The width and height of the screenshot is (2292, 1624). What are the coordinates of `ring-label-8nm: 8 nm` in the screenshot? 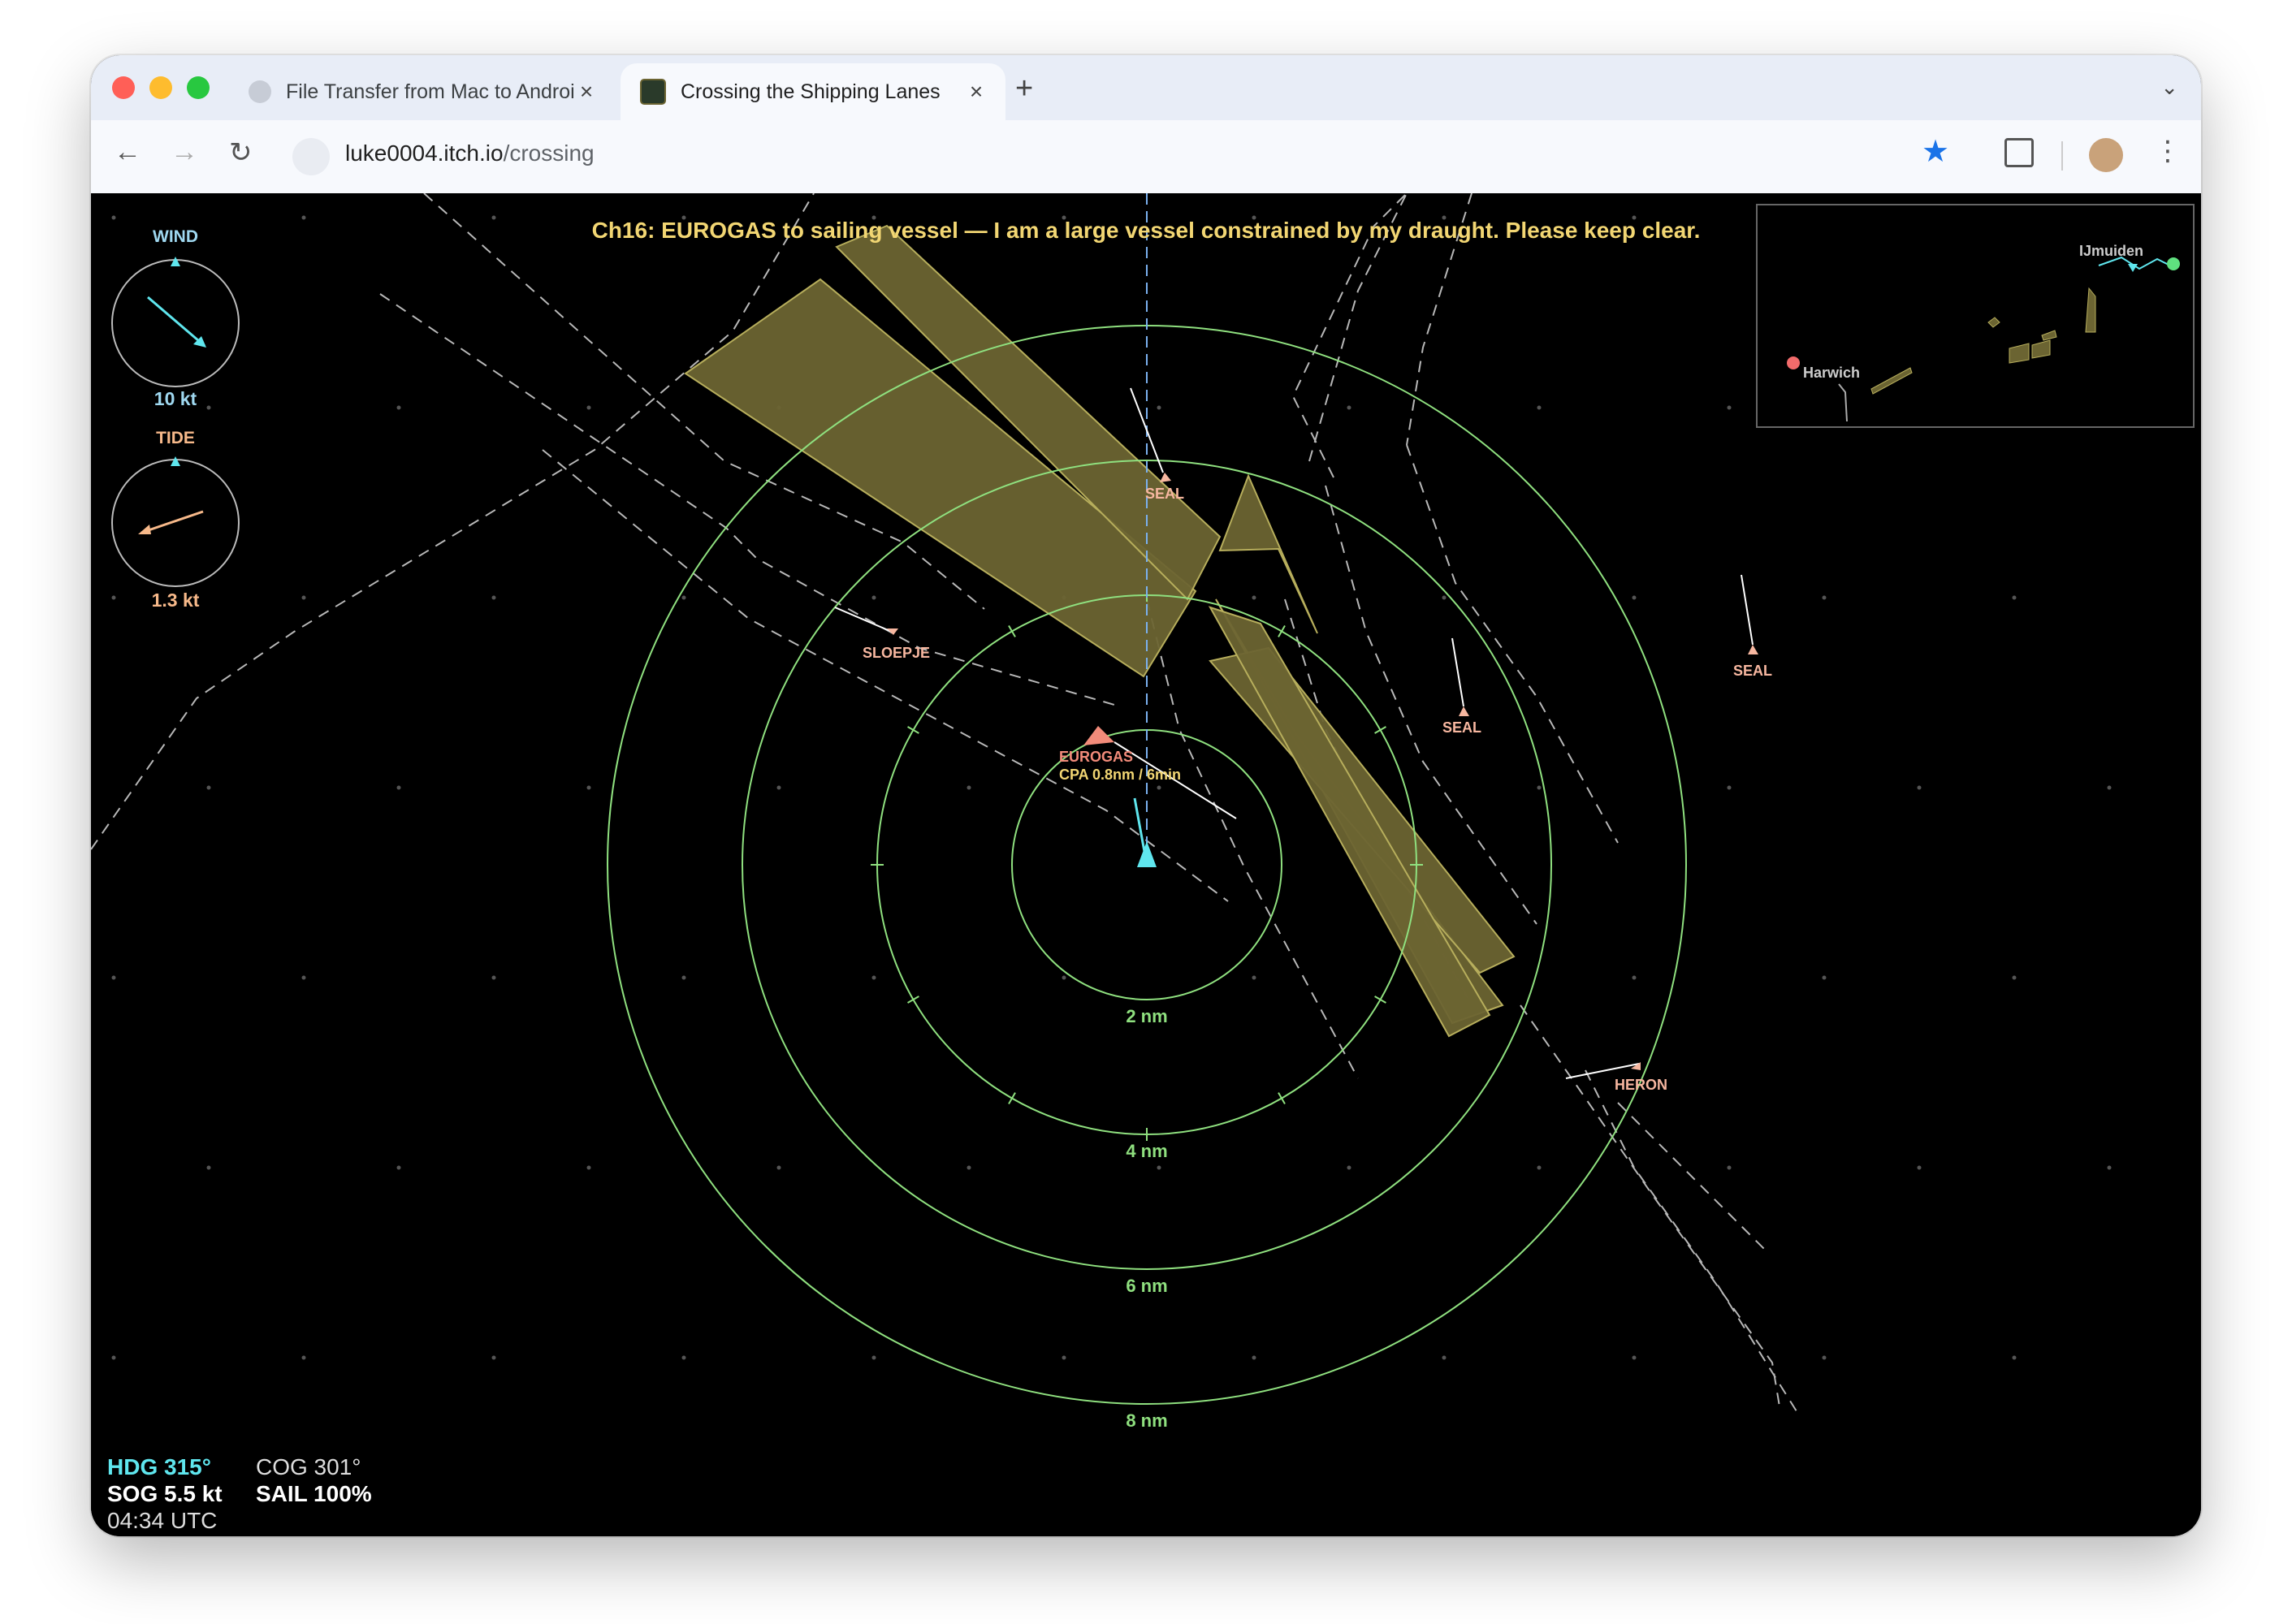 It's located at (1147, 1421).